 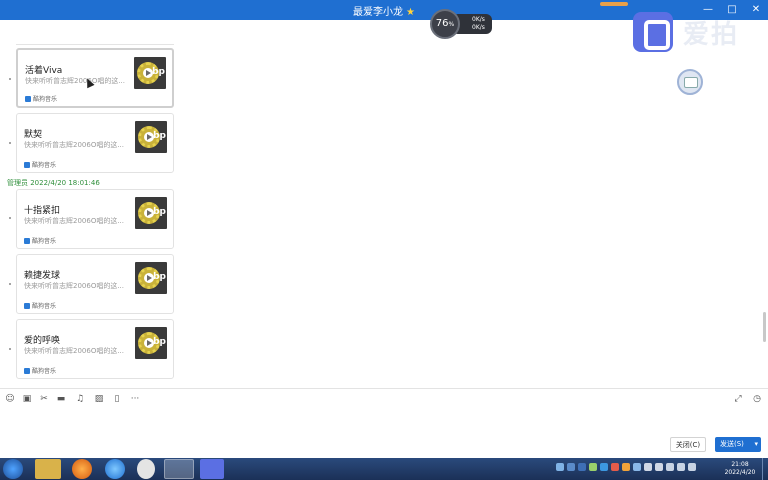 I want to click on network-icon, so click(x=670, y=467).